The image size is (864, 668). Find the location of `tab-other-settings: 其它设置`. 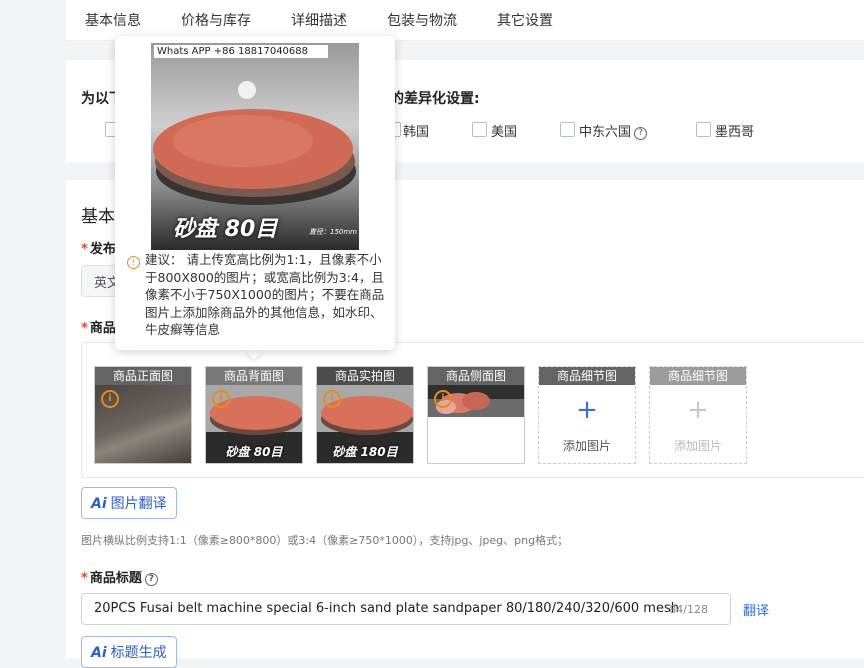

tab-other-settings: 其它设置 is located at coordinates (525, 20).